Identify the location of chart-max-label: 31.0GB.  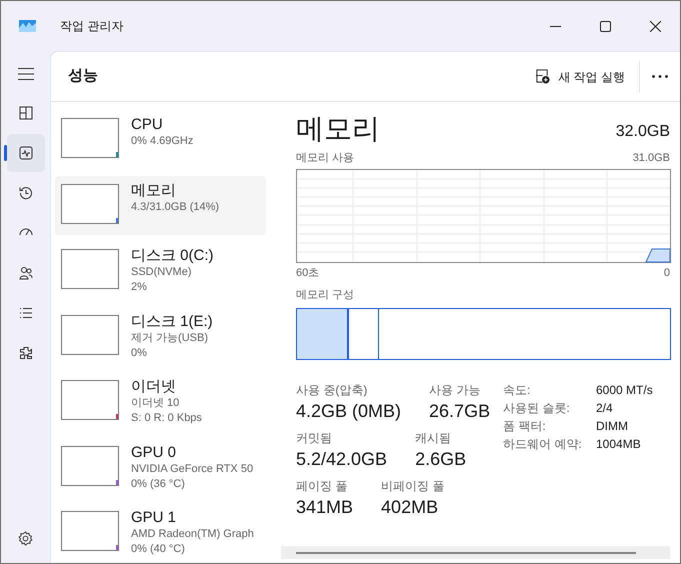
(651, 158).